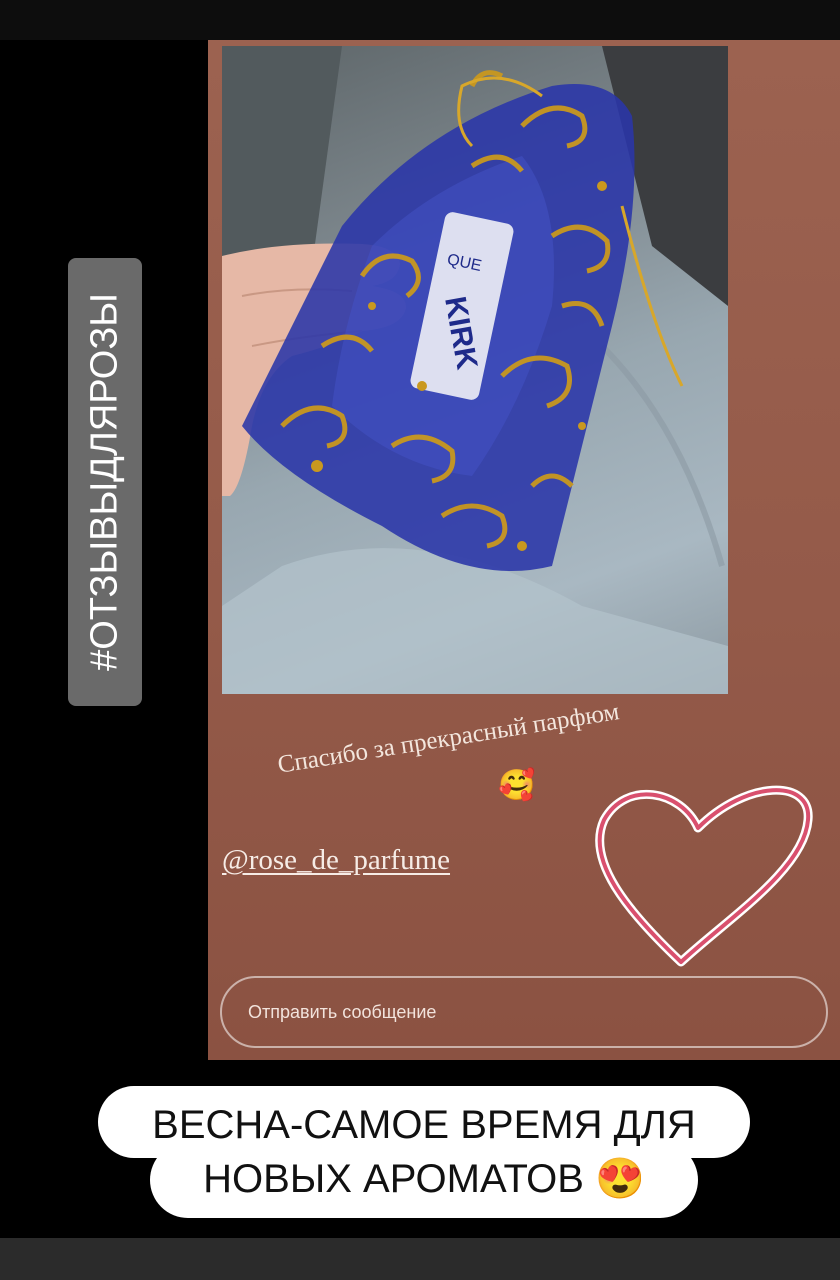  What do you see at coordinates (524, 1012) in the screenshot?
I see `reply-message-input: Отправить сообщение` at bounding box center [524, 1012].